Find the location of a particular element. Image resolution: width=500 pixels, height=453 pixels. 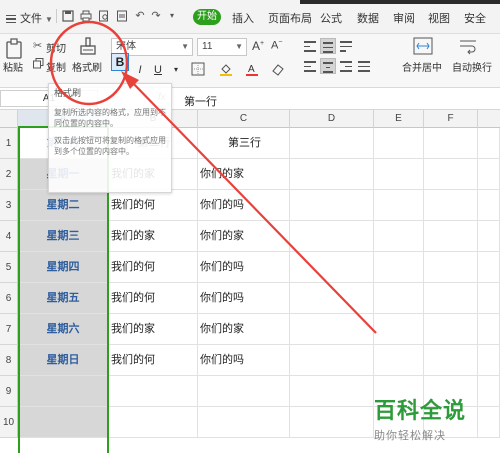

border-icon is located at coordinates (198, 70).